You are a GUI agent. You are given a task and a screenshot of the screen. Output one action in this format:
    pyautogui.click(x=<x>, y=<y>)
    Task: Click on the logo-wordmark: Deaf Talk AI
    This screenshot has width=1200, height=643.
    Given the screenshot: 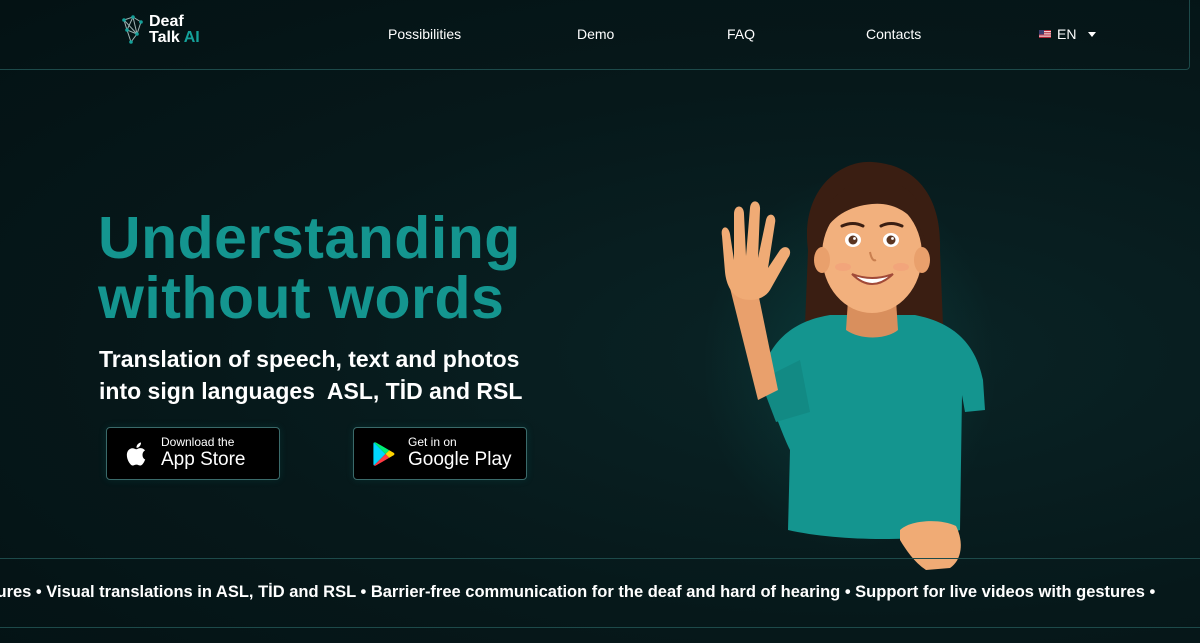 What is the action you would take?
    pyautogui.click(x=174, y=30)
    